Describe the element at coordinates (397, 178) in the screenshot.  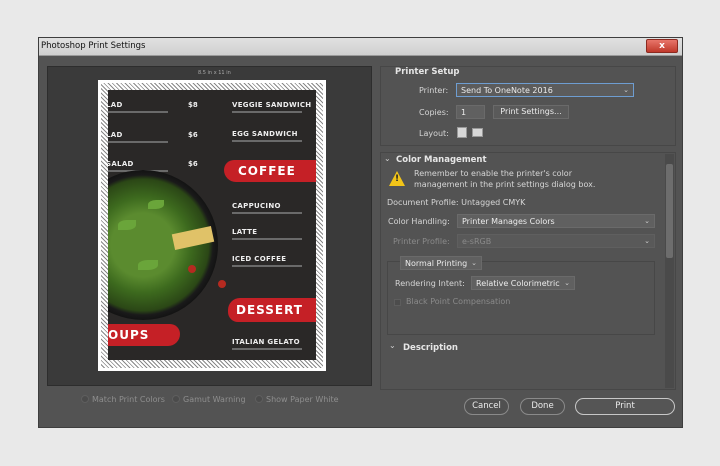
I see `warning-icon: !` at that location.